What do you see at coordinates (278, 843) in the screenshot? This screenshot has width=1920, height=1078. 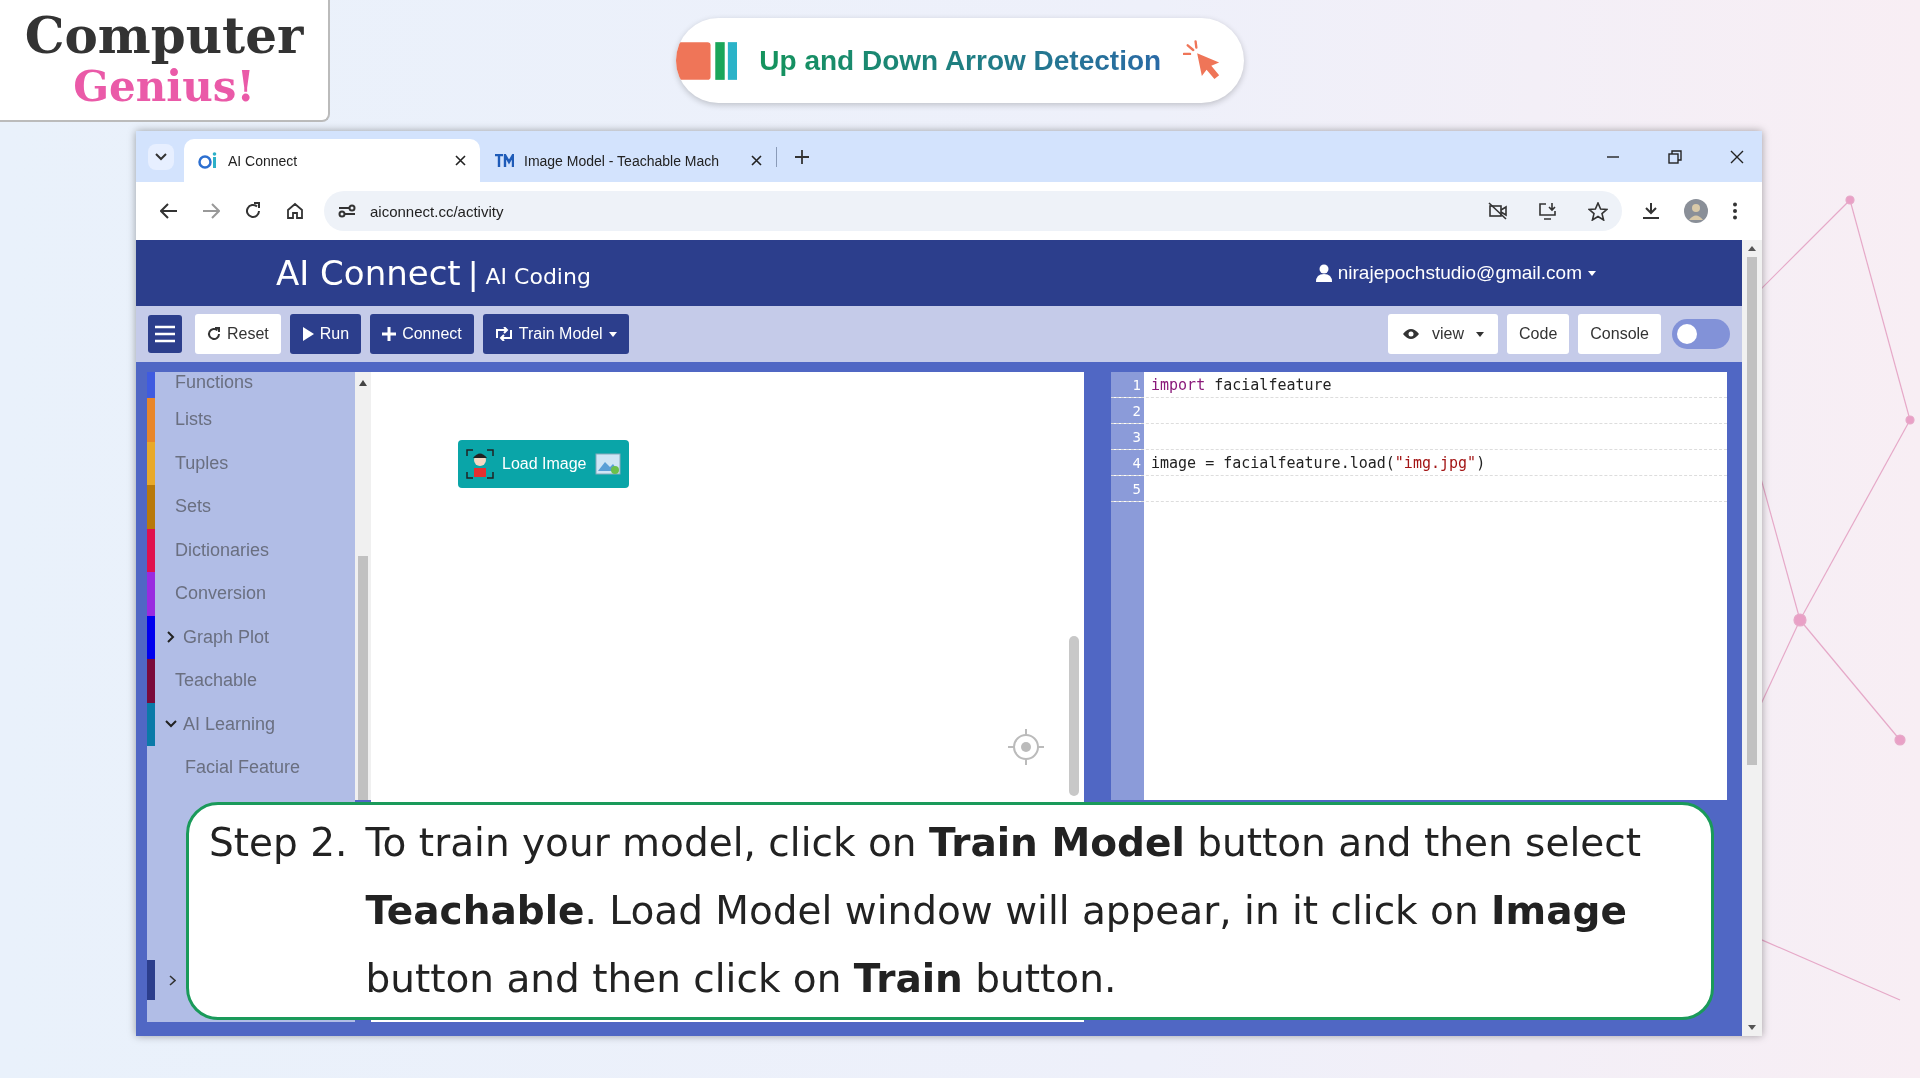 I see `step-label: Step 2.` at bounding box center [278, 843].